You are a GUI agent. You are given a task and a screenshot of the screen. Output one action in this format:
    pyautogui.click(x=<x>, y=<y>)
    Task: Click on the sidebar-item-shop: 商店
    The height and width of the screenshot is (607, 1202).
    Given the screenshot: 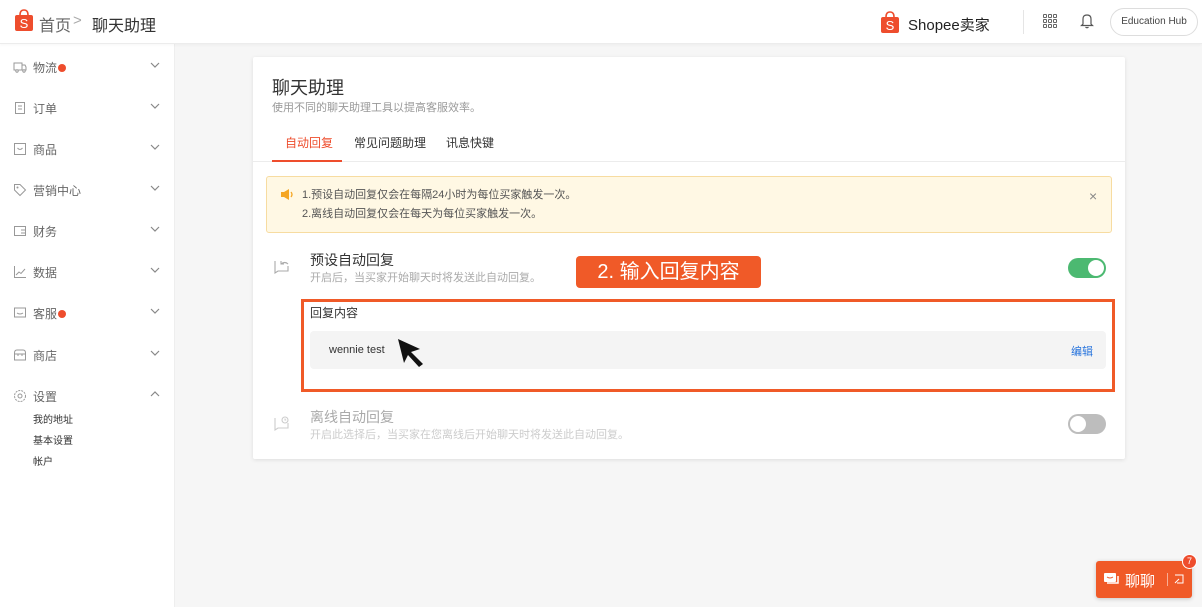 What is the action you would take?
    pyautogui.click(x=87, y=355)
    